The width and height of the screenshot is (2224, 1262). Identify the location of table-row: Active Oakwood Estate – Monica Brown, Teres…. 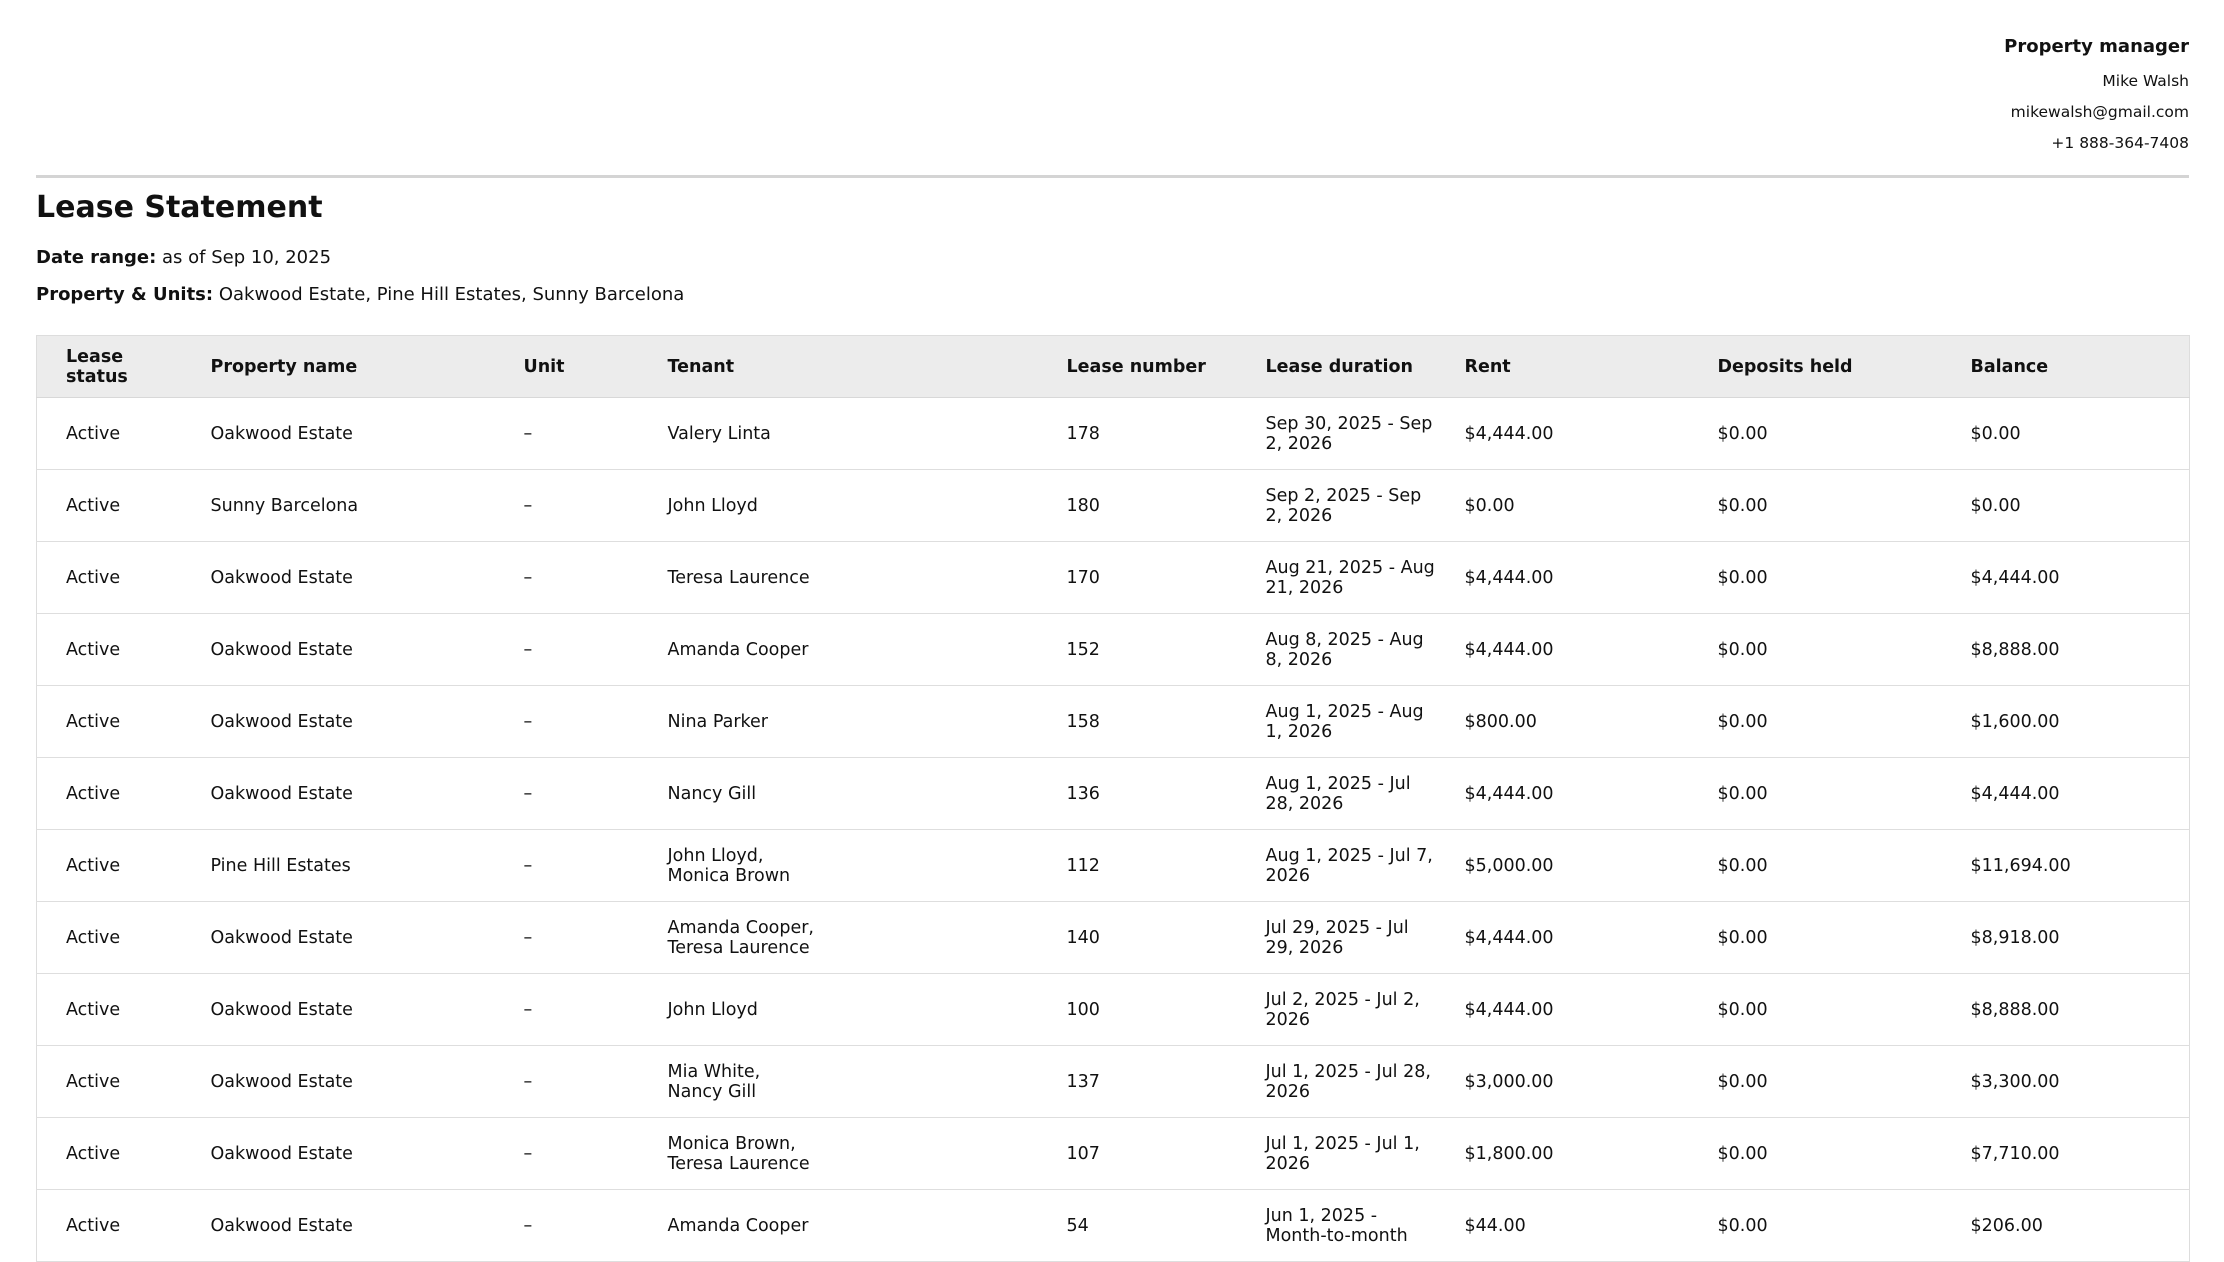
(1113, 1153).